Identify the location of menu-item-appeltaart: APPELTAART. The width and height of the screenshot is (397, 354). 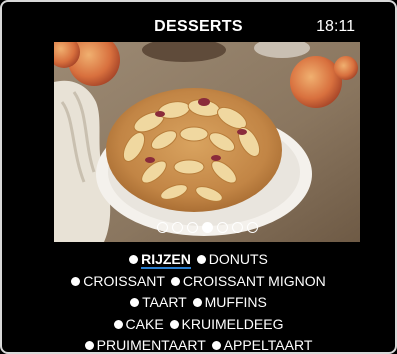
(262, 344).